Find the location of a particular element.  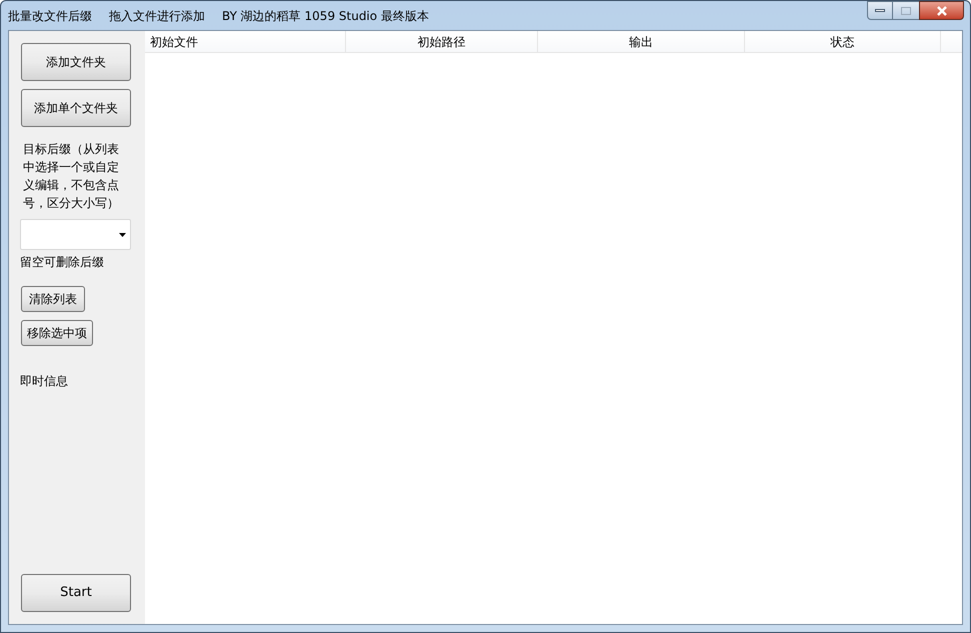

add-single-folder-button: 添加单个文件夹 is located at coordinates (76, 108).